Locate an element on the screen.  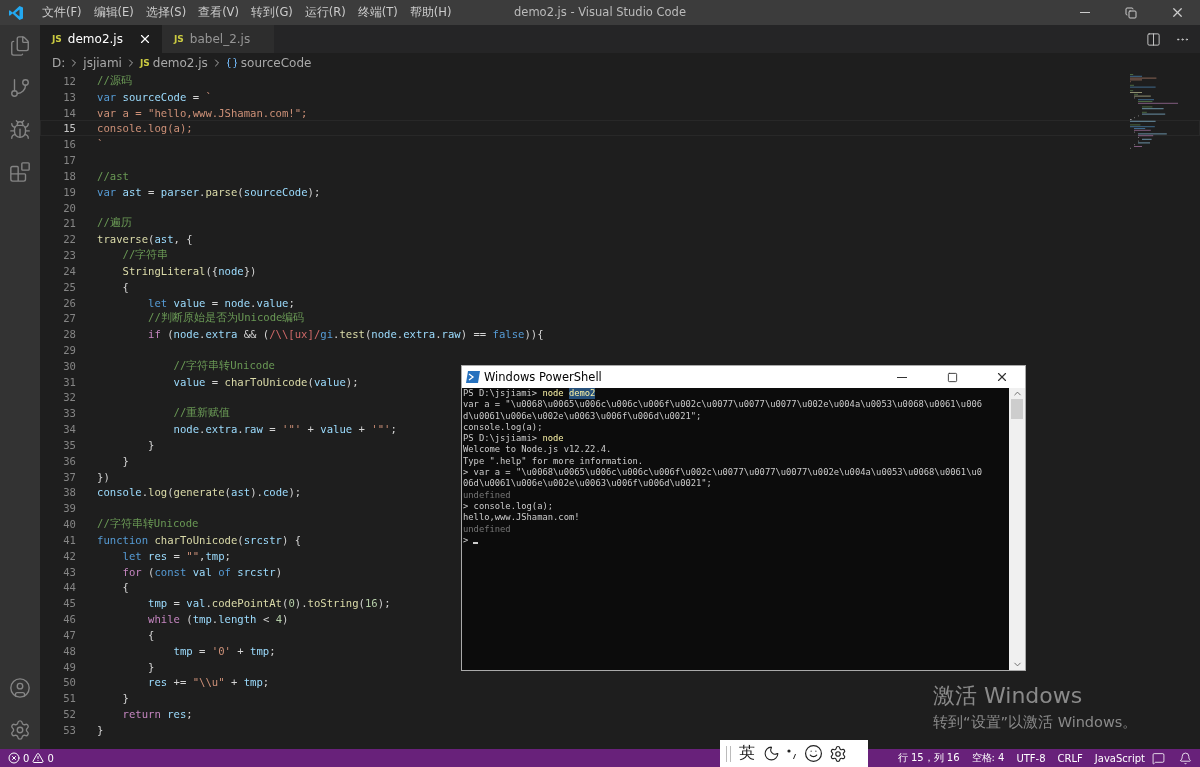
terminal-text: console.log(a); is located at coordinates (503, 427).